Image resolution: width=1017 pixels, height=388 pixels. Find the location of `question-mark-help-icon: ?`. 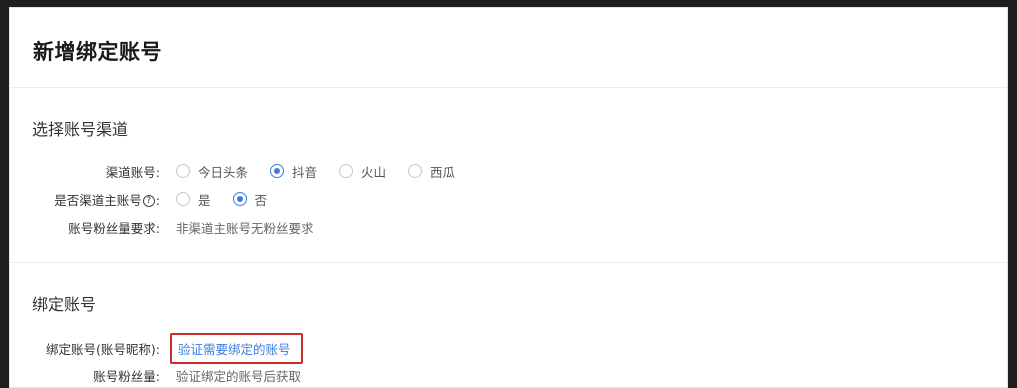

question-mark-help-icon: ? is located at coordinates (148, 201).